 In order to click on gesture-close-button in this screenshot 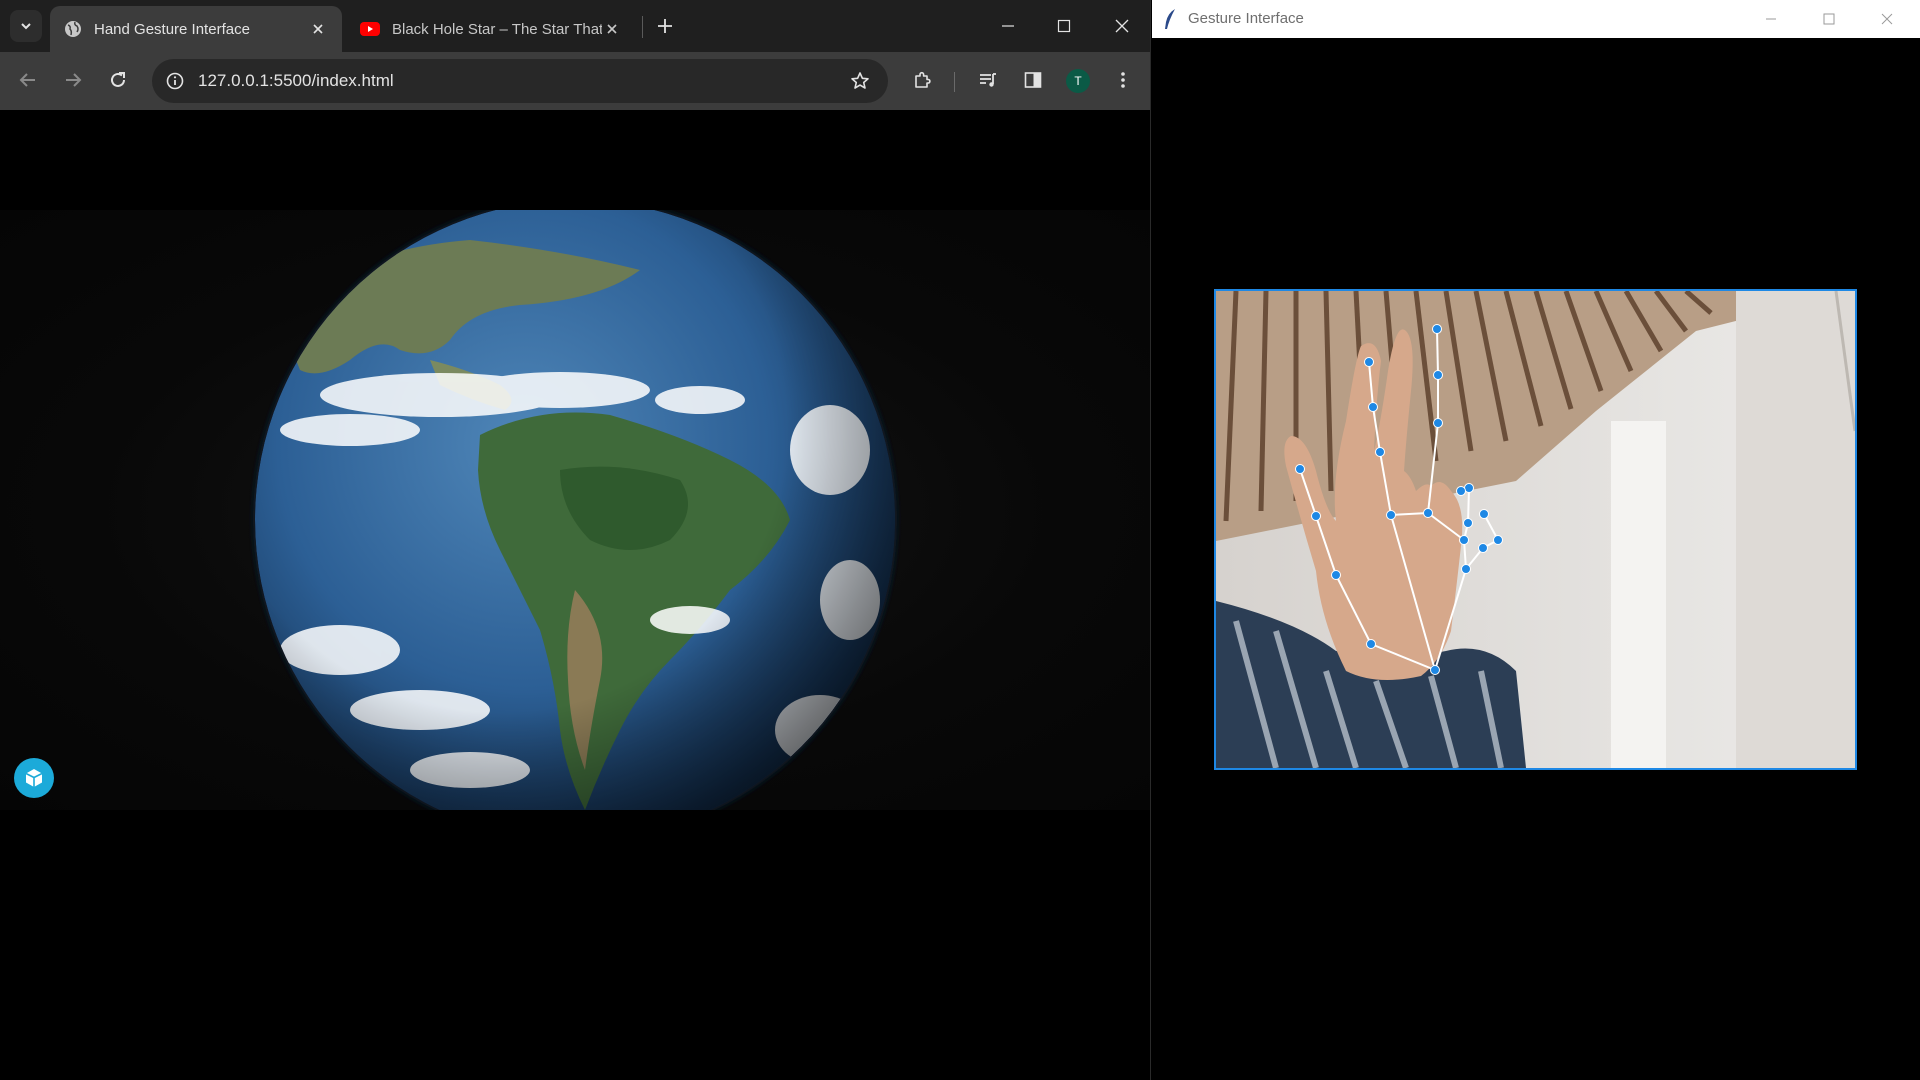, I will do `click(1887, 19)`.